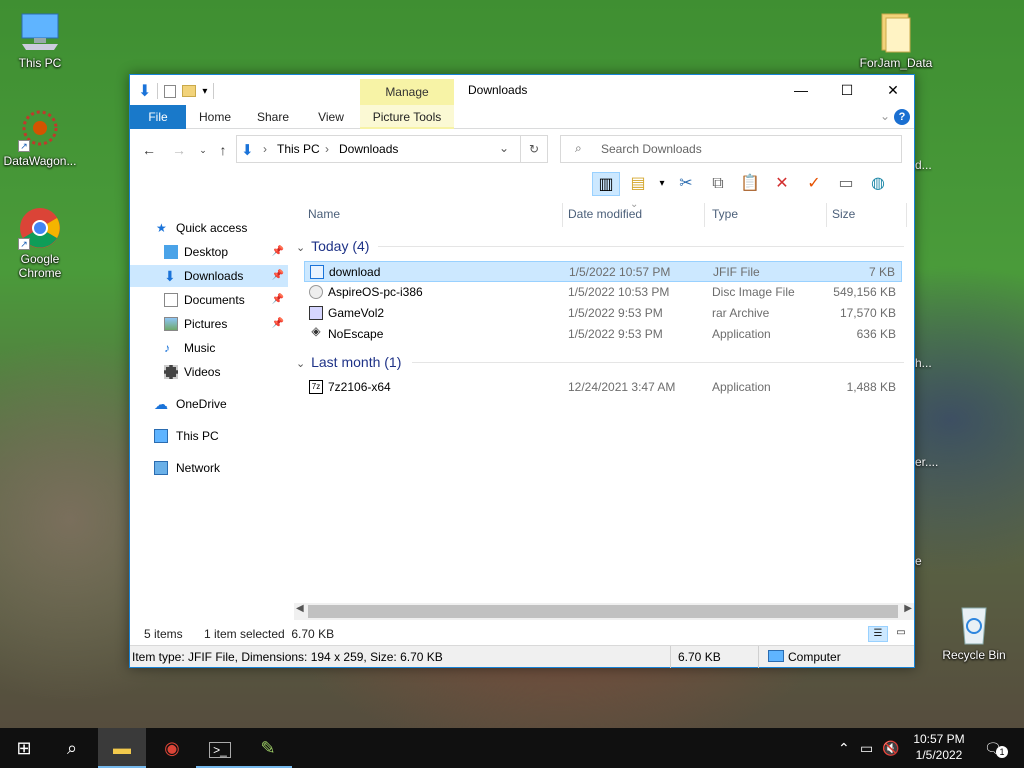  I want to click on maximize-button: ☐, so click(847, 90).